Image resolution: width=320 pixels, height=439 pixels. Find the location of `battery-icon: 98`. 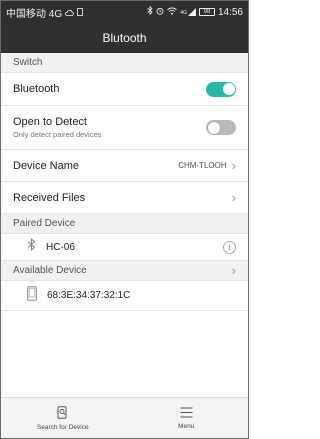

battery-icon: 98 is located at coordinates (206, 12).